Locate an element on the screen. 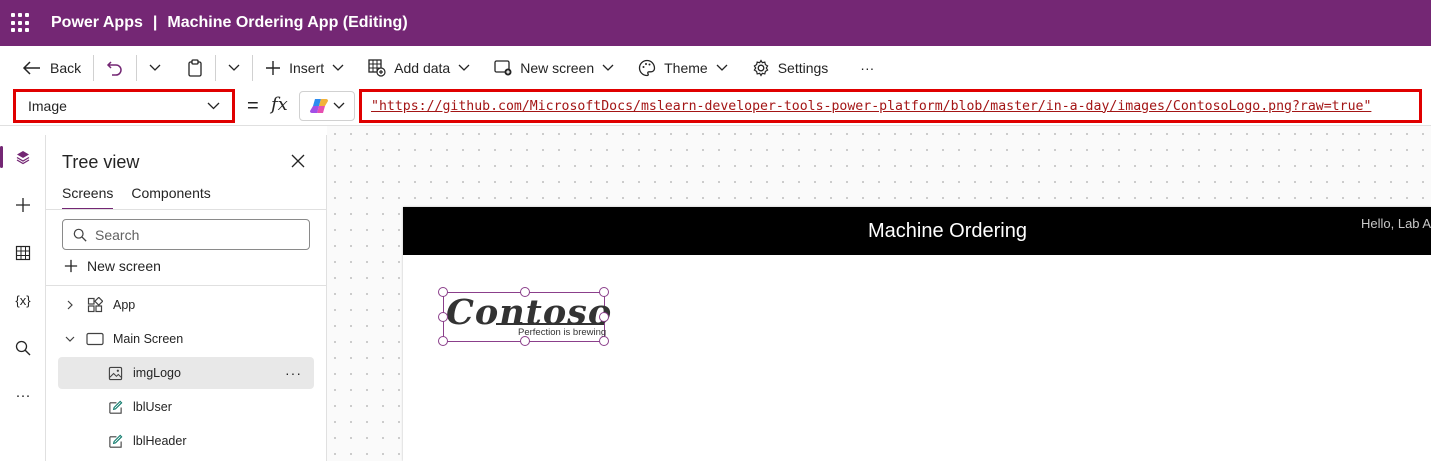  more-rail-button: ··· is located at coordinates (23, 395).